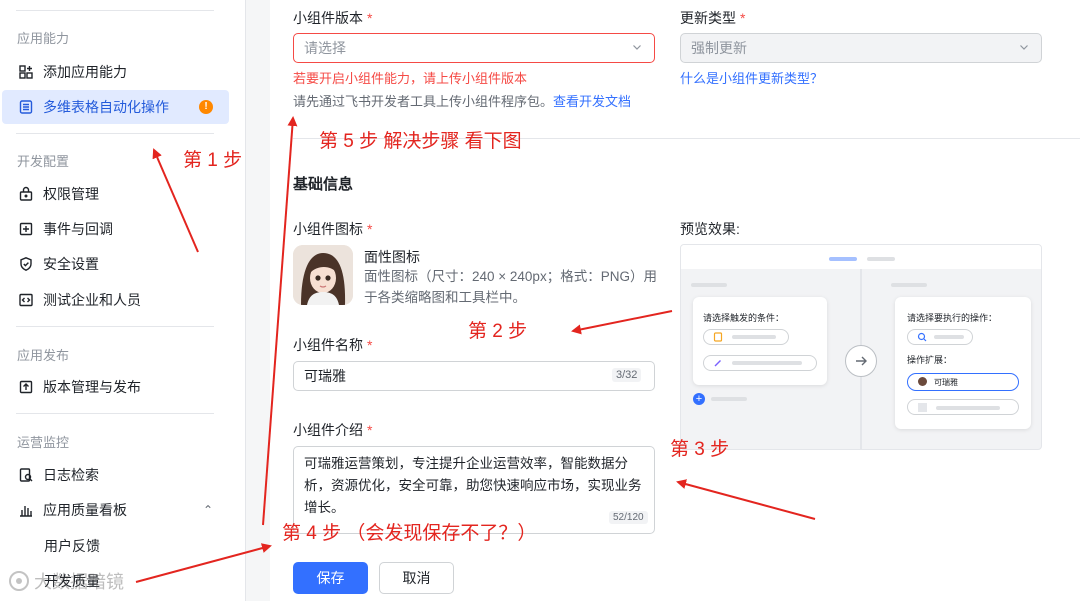  Describe the element at coordinates (43, 355) in the screenshot. I see `section-title-release: 应用发布` at that location.